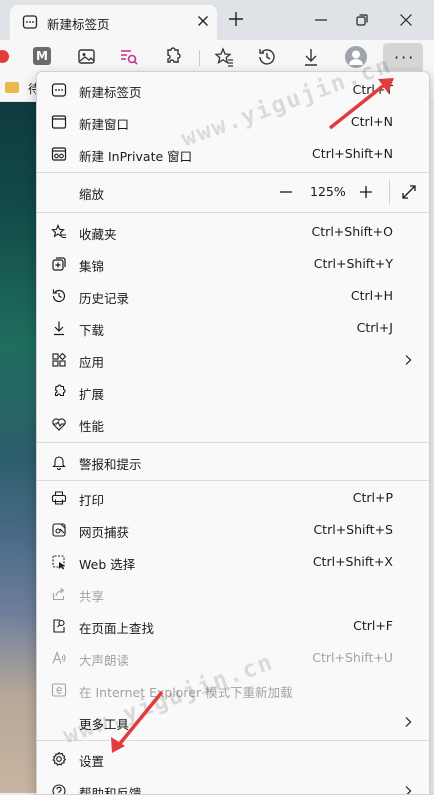  Describe the element at coordinates (236, 19) in the screenshot. I see `new-tab-plus-icon` at that location.